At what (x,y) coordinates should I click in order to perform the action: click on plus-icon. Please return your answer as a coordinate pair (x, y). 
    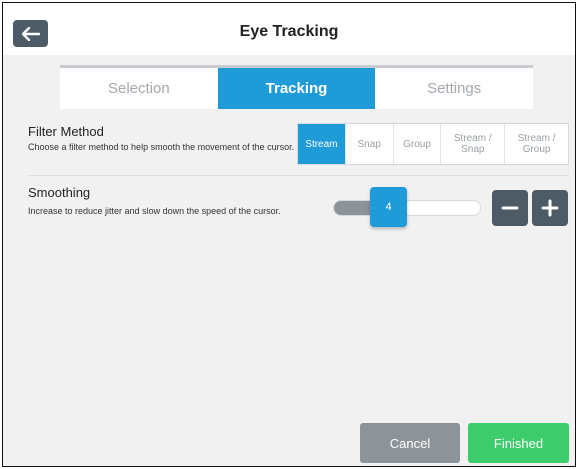
    Looking at the image, I should click on (550, 208).